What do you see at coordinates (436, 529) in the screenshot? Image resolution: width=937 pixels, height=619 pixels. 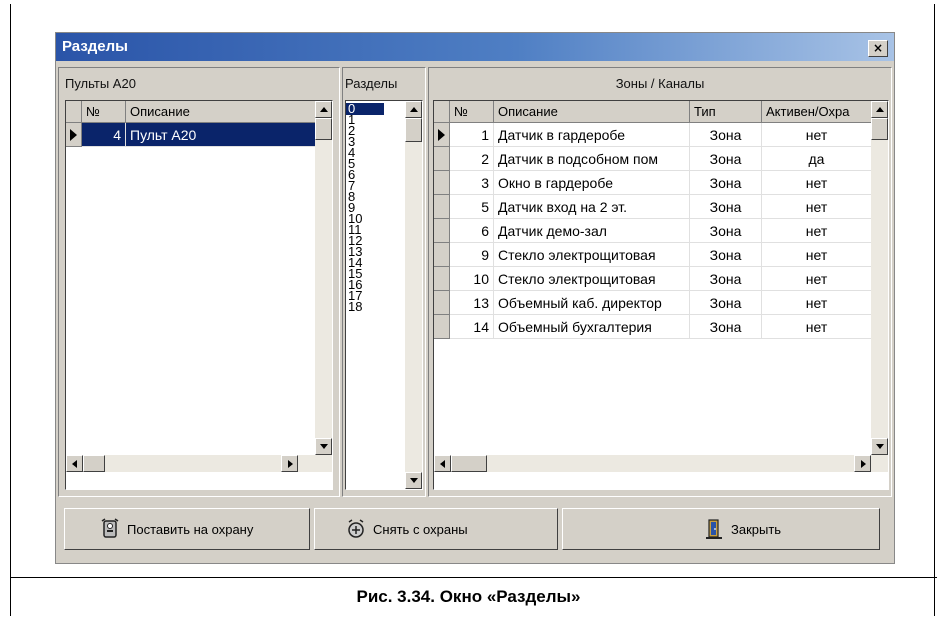 I see `disarm-button: Снять с охраны` at bounding box center [436, 529].